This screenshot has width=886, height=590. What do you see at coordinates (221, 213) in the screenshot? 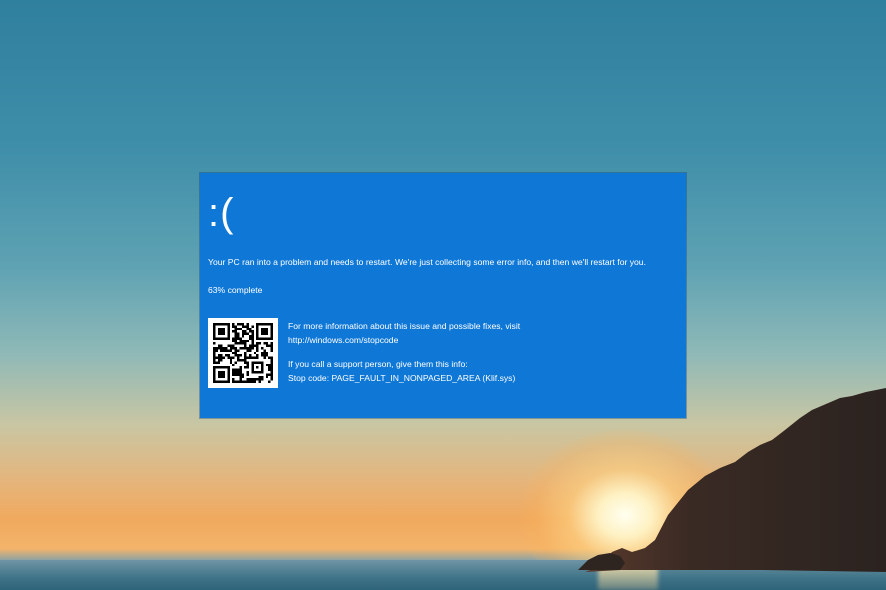
I see `sad-face-emoticon: :(` at bounding box center [221, 213].